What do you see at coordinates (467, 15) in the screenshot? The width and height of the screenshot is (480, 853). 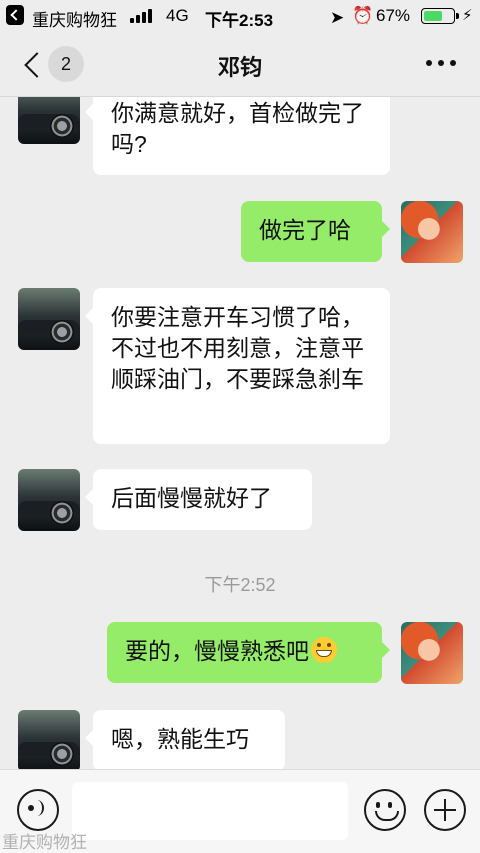 I see `charging-icon: ⚡` at bounding box center [467, 15].